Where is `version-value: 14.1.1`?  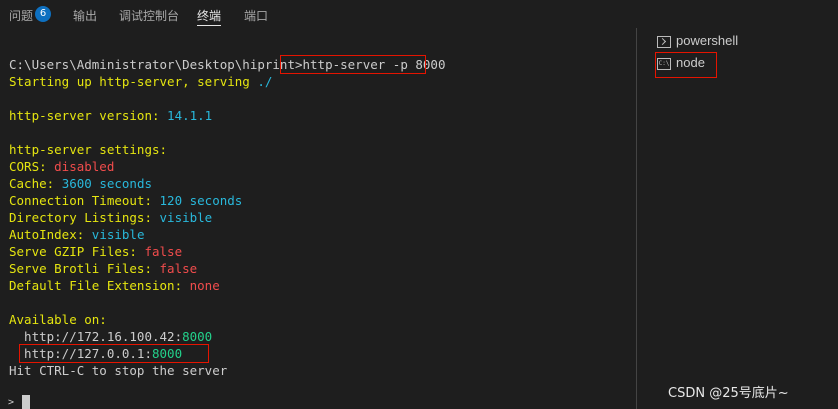 version-value: 14.1.1 is located at coordinates (190, 115).